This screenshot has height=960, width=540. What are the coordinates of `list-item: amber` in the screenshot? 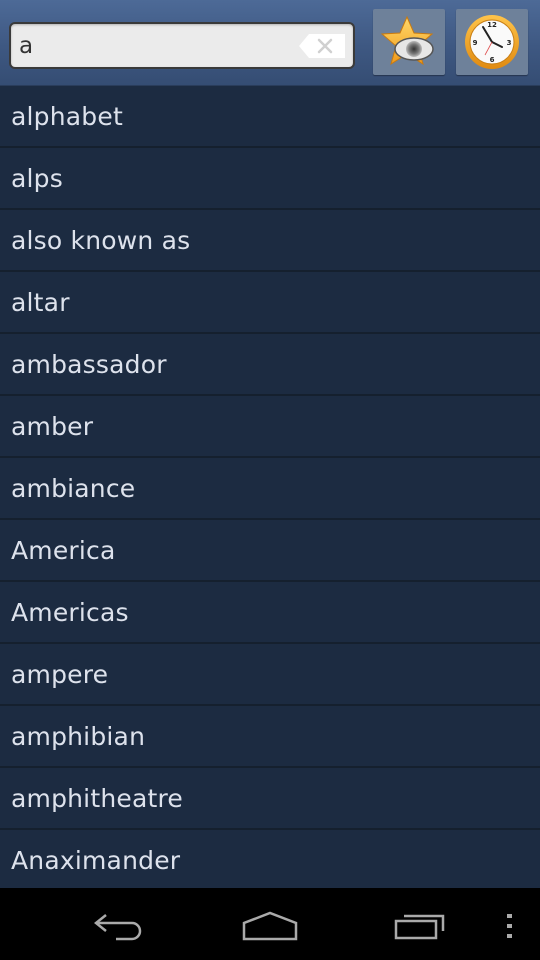 It's located at (270, 427).